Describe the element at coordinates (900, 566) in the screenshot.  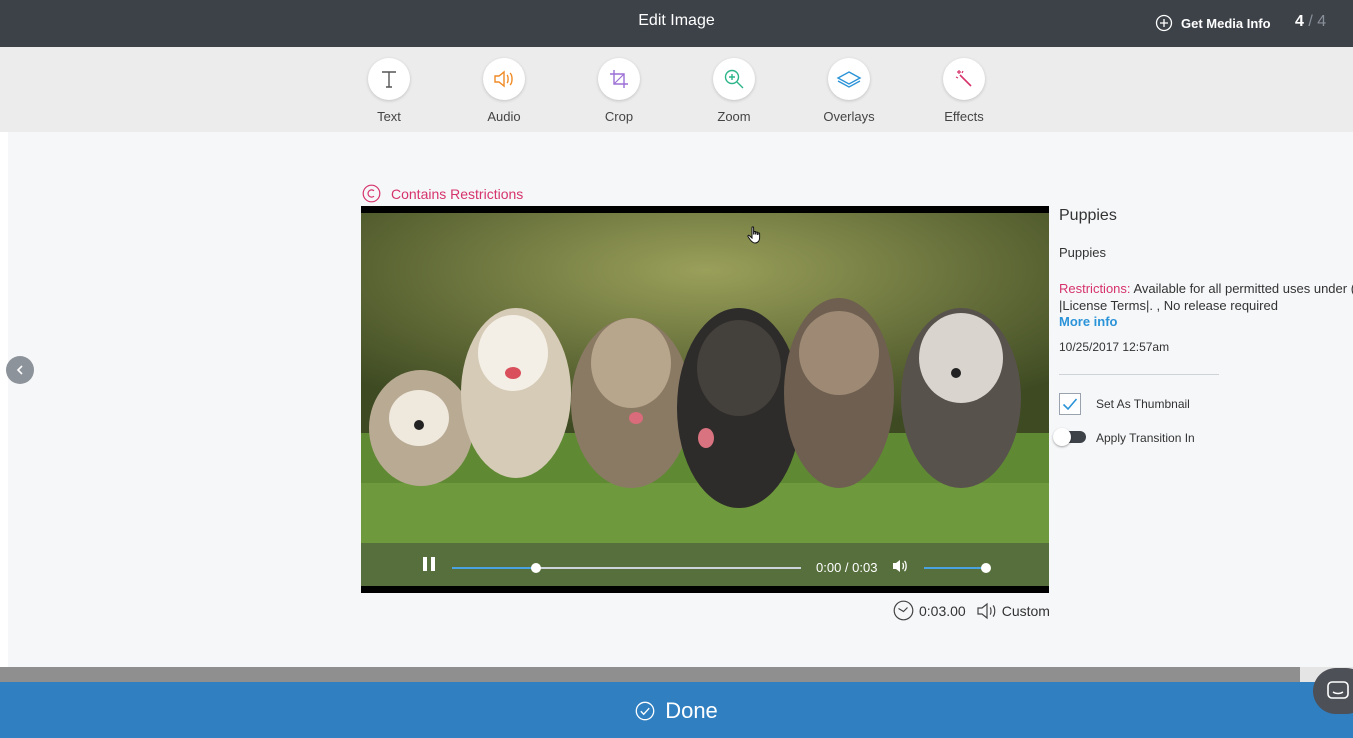
I see `volume-icon` at that location.